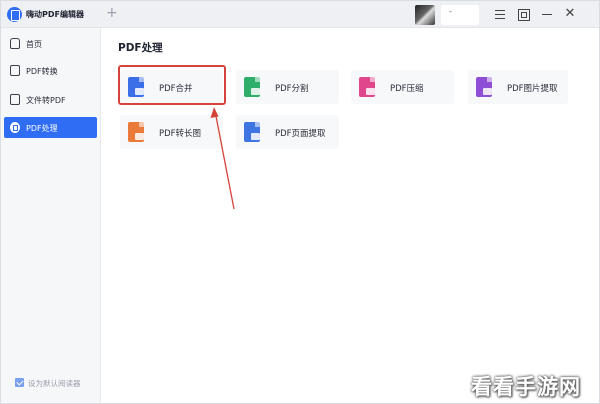 This screenshot has height=404, width=600. Describe the element at coordinates (526, 387) in the screenshot. I see `watermark: 看看手游网` at that location.